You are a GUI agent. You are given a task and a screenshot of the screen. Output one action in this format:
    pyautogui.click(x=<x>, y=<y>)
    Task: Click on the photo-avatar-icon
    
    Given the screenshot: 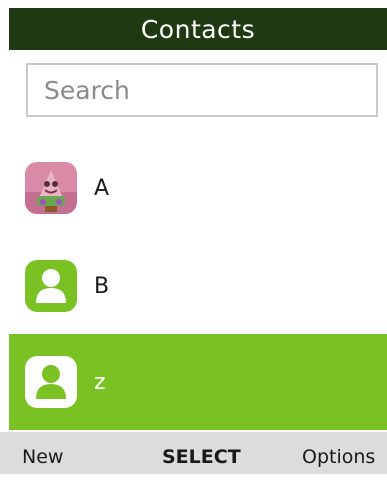 What is the action you would take?
    pyautogui.click(x=51, y=188)
    